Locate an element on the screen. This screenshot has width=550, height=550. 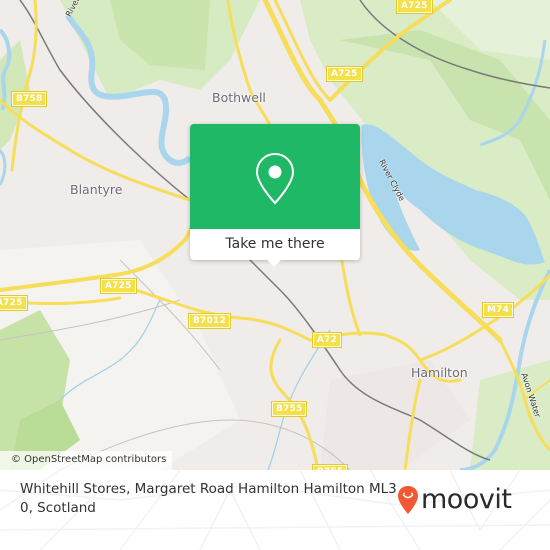
location-pin-icon is located at coordinates (275, 178).